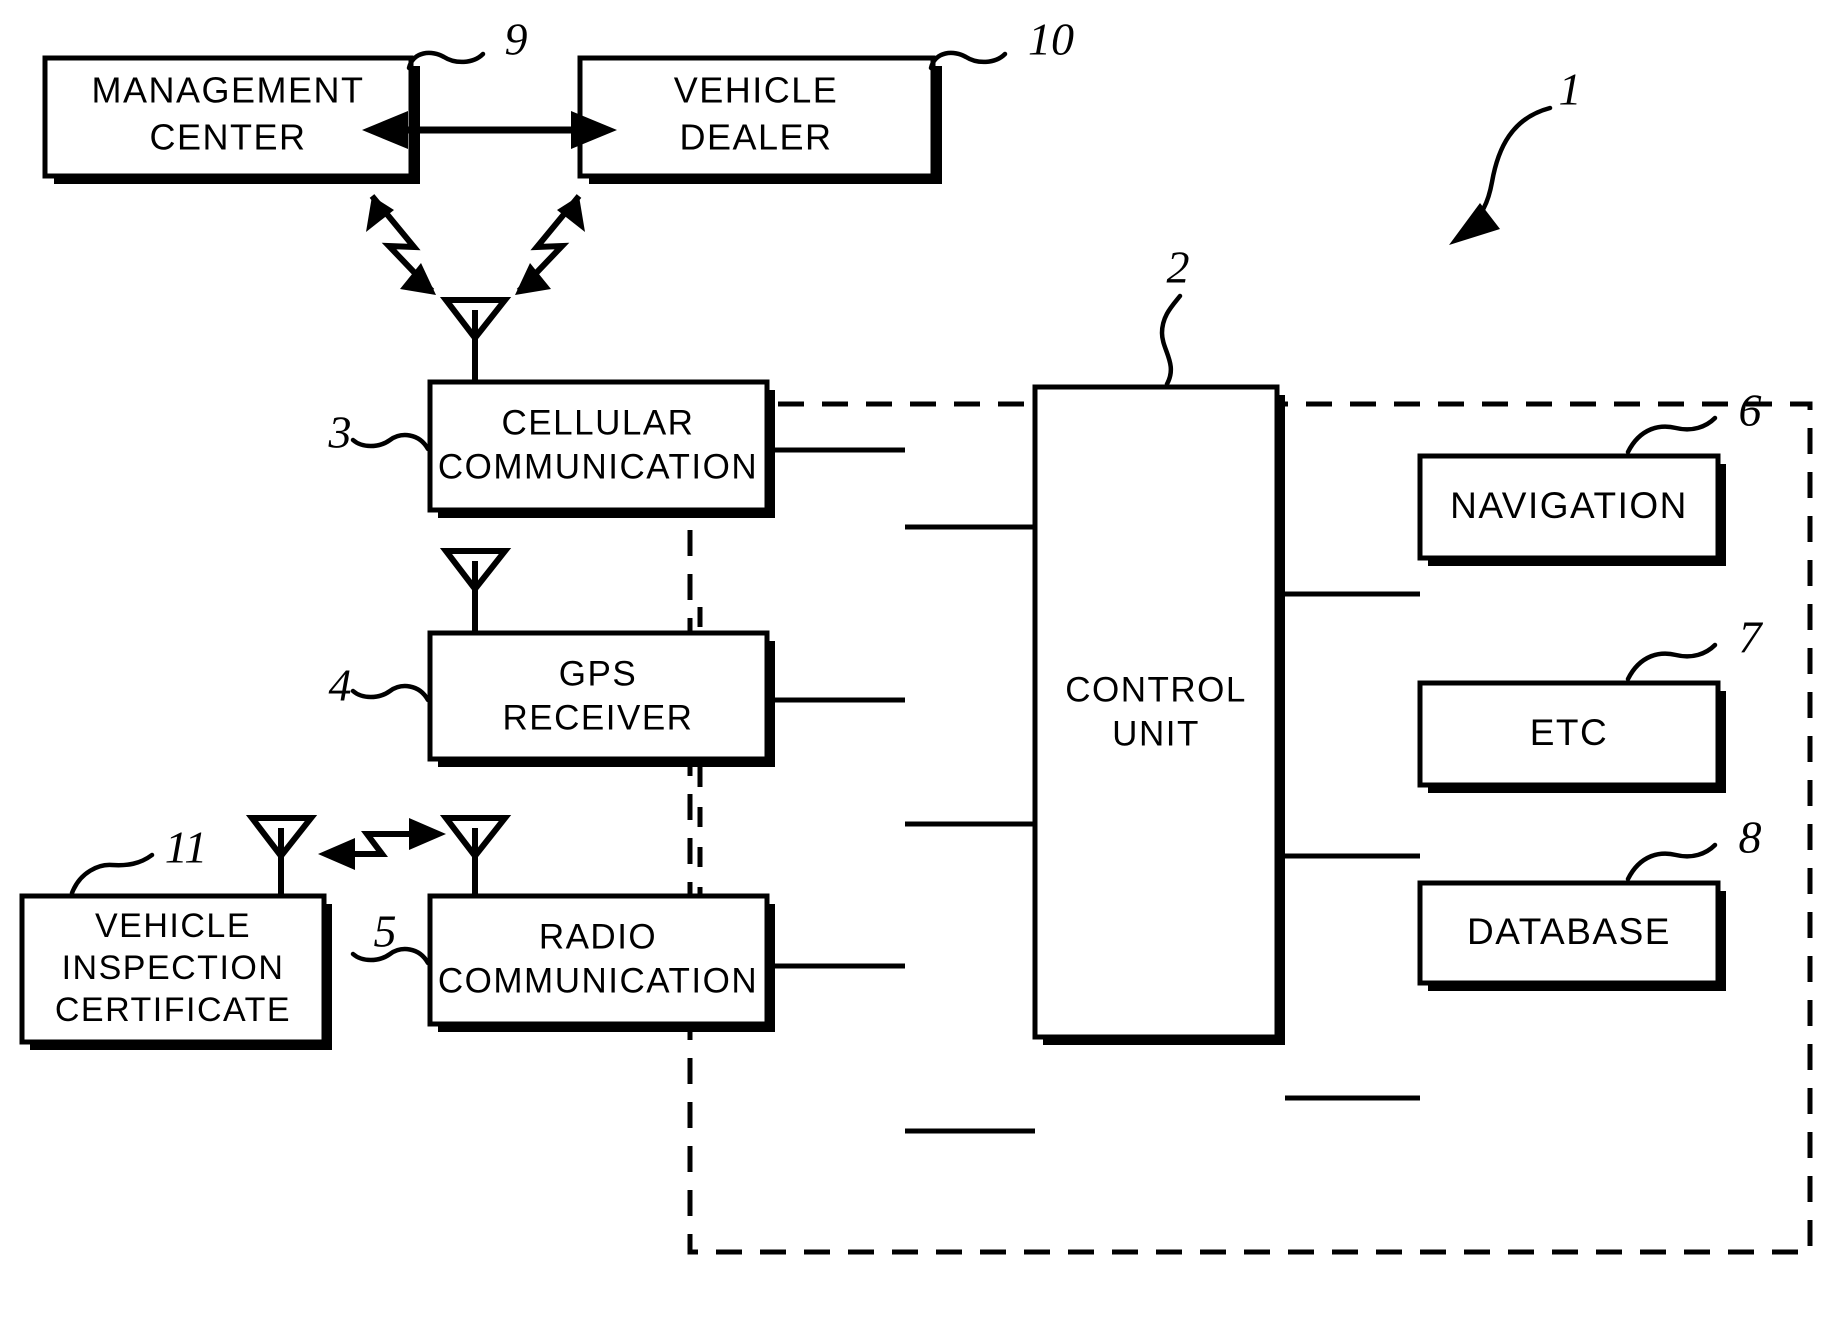 The width and height of the screenshot is (1829, 1320). I want to click on ref-number-6: 6, so click(1750, 410).